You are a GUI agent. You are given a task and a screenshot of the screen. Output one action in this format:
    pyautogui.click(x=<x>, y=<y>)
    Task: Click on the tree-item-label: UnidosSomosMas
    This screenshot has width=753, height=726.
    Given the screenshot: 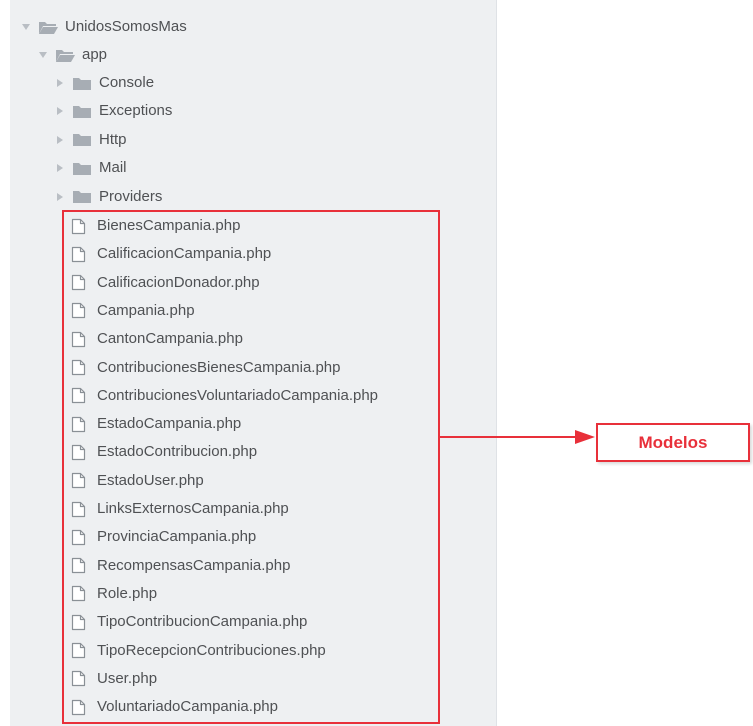 What is the action you would take?
    pyautogui.click(x=126, y=26)
    